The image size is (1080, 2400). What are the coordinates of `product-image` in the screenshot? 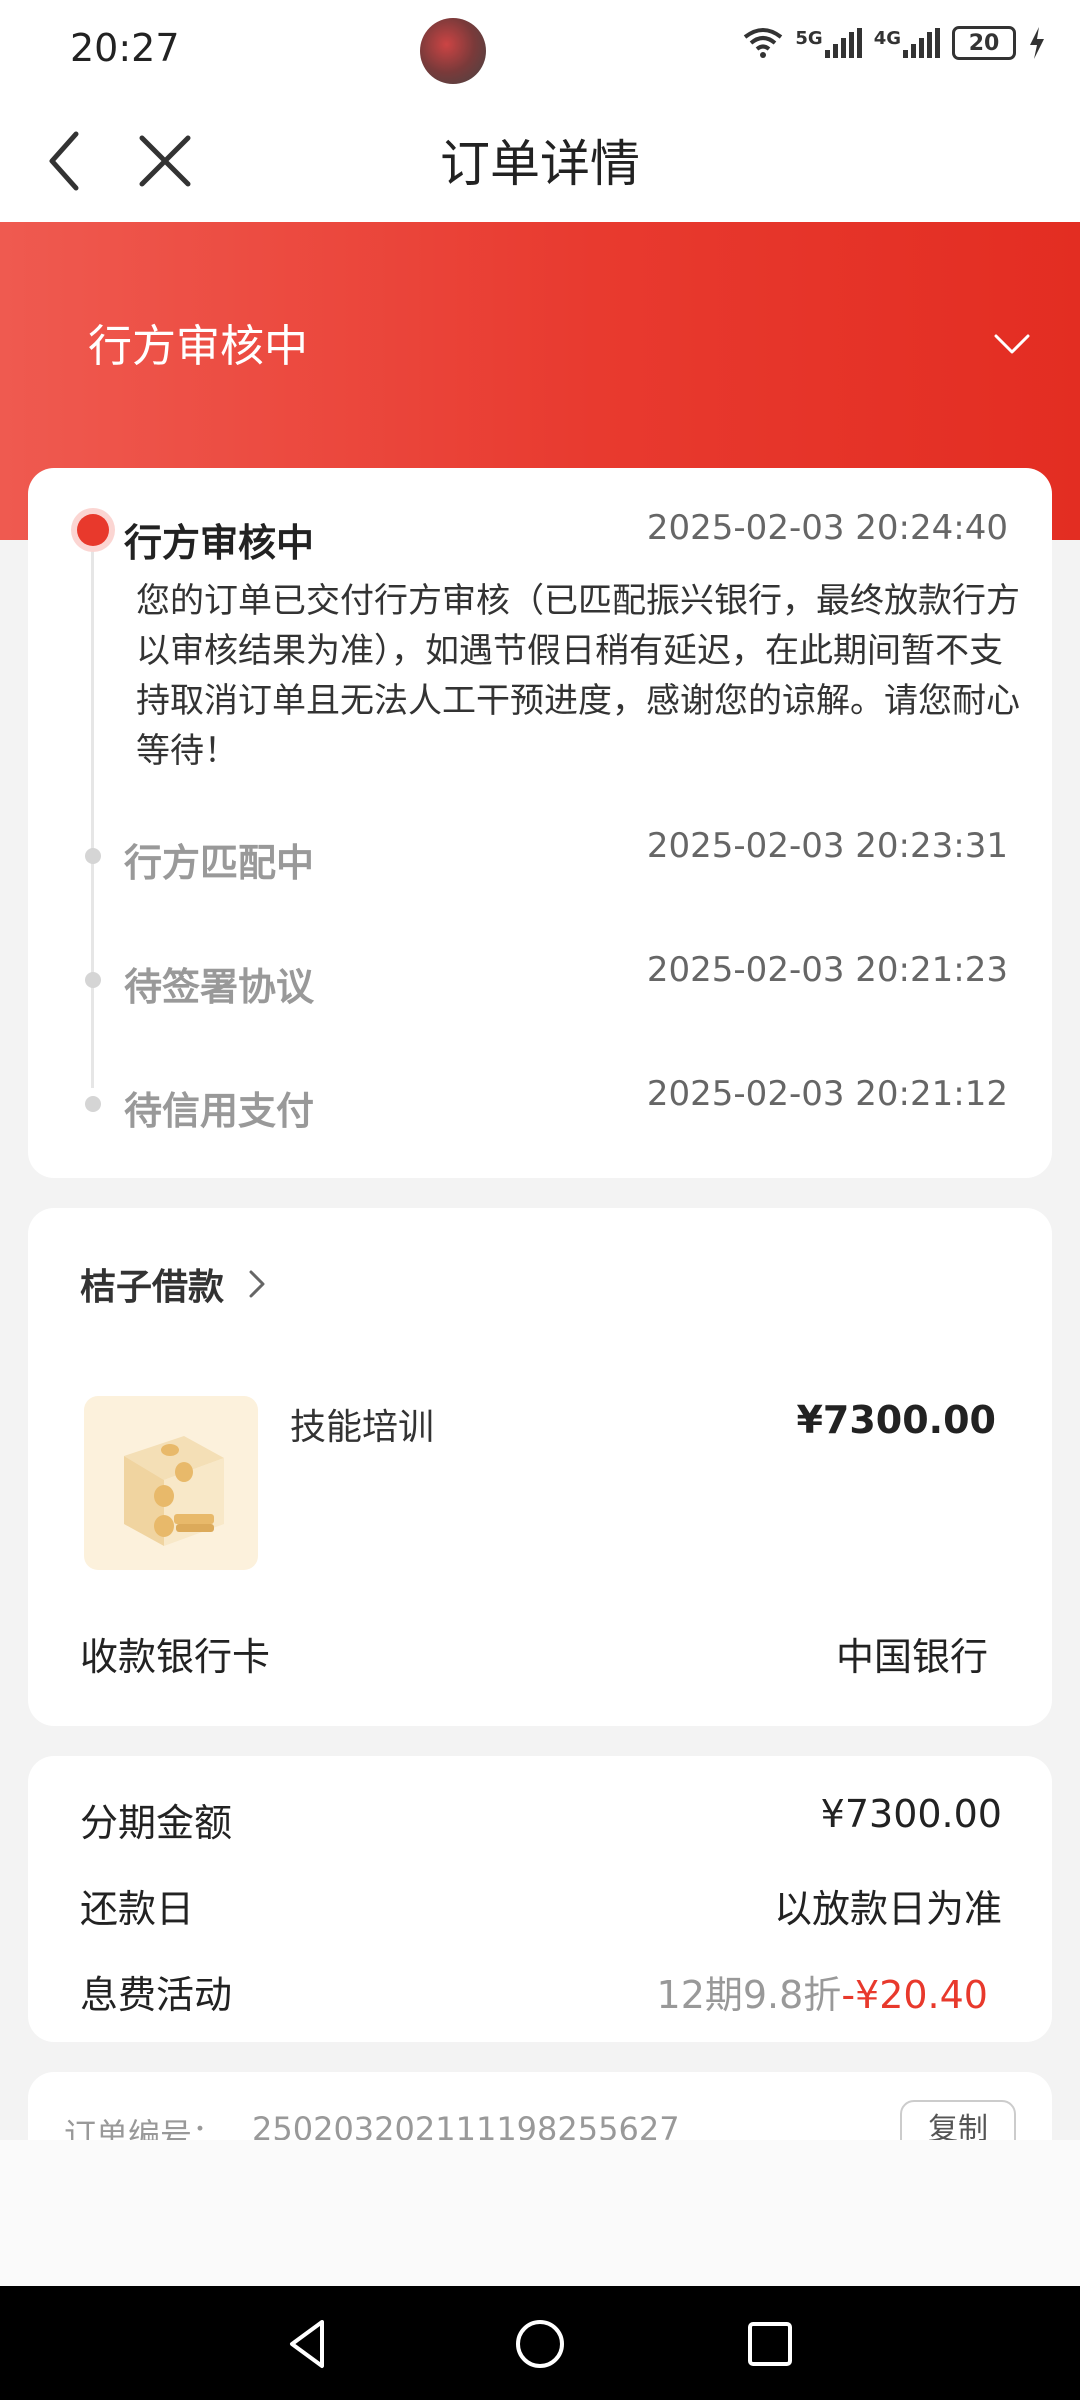 It's located at (171, 1483).